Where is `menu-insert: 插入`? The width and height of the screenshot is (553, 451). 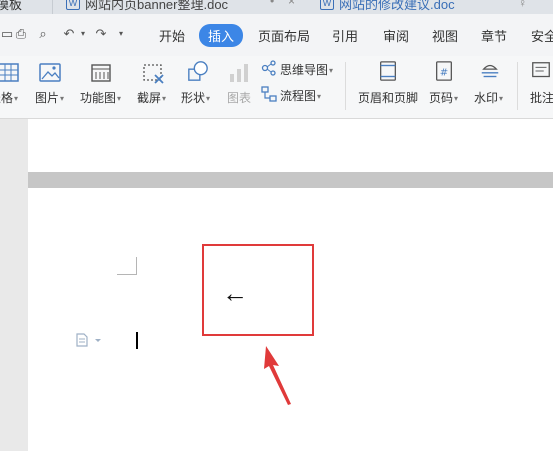 menu-insert: 插入 is located at coordinates (221, 35).